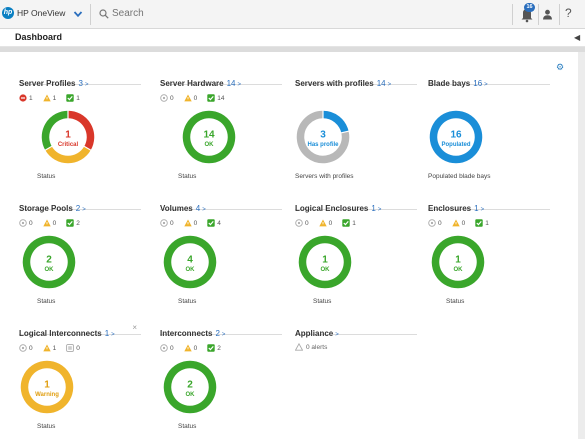 This screenshot has width=585, height=445. I want to click on panel-title: Blade bays, so click(449, 83).